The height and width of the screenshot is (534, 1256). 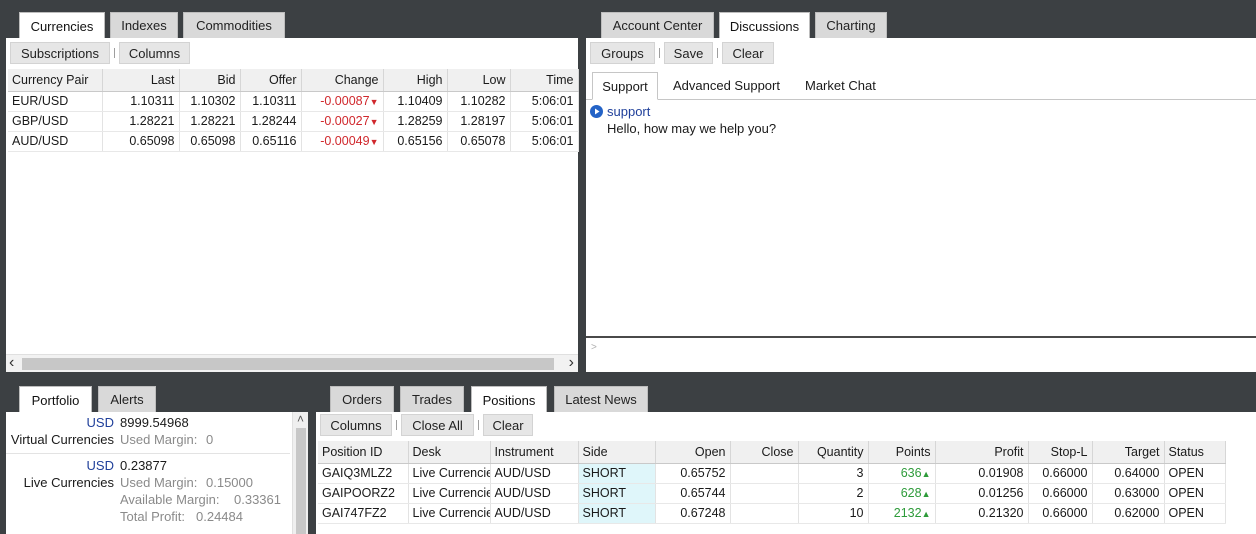 What do you see at coordinates (1060, 452) in the screenshot?
I see `col-stop-loss: Stop-L` at bounding box center [1060, 452].